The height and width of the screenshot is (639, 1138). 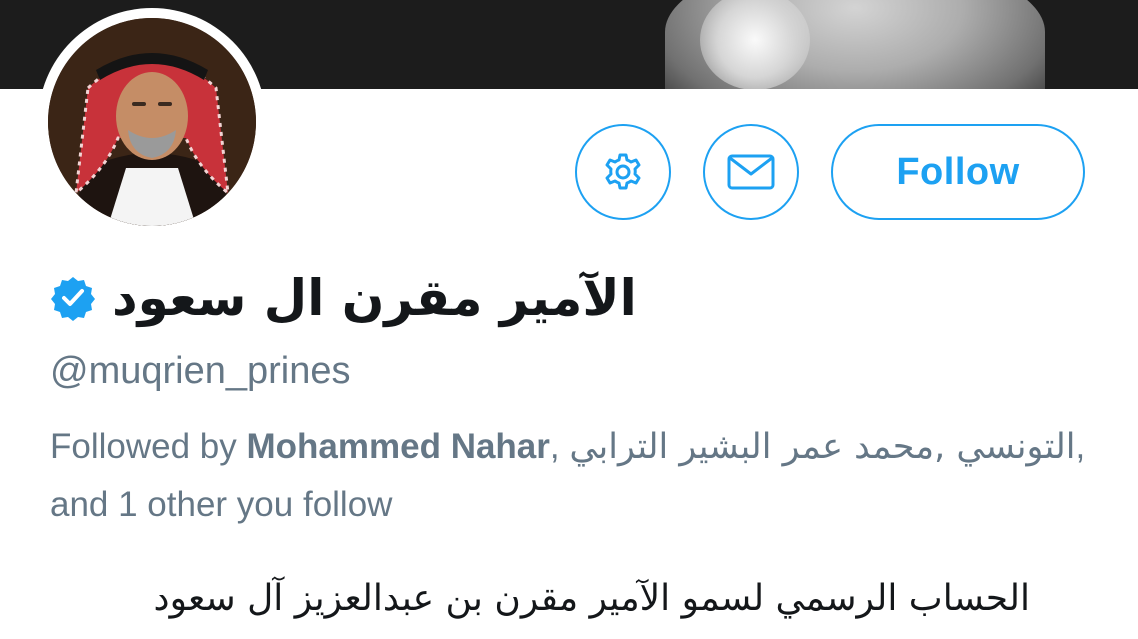 I want to click on verified-badge-icon, so click(x=73, y=299).